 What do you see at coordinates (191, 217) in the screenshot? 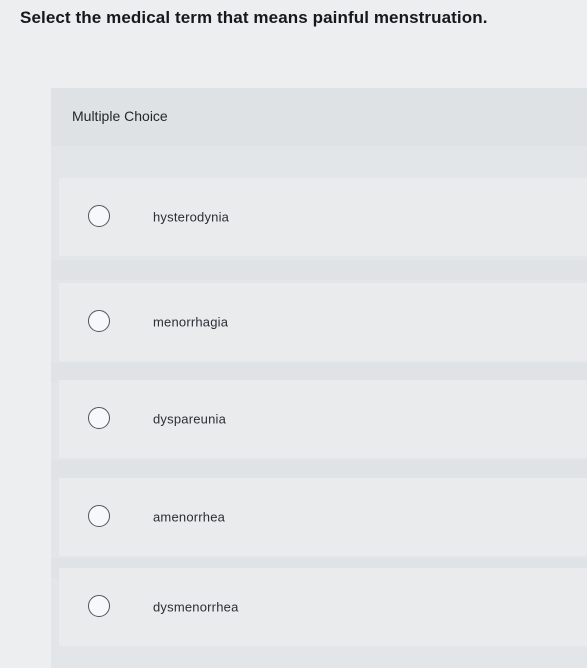
I see `option-label: hysterodynia` at bounding box center [191, 217].